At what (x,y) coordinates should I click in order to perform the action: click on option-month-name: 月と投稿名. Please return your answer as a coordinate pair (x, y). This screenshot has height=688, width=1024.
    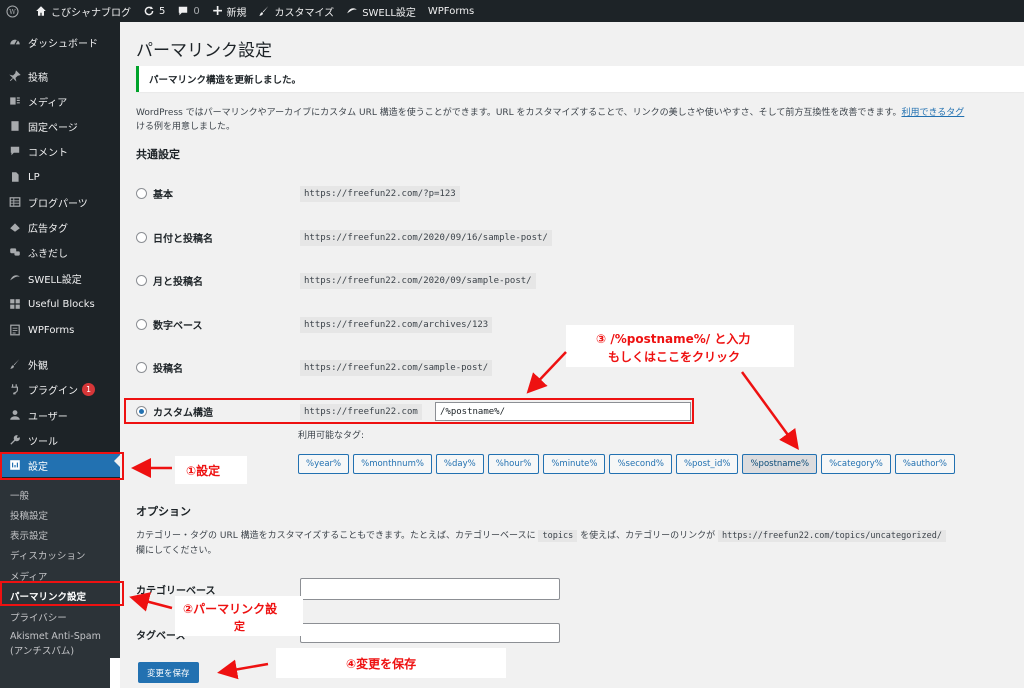
    Looking at the image, I should click on (169, 280).